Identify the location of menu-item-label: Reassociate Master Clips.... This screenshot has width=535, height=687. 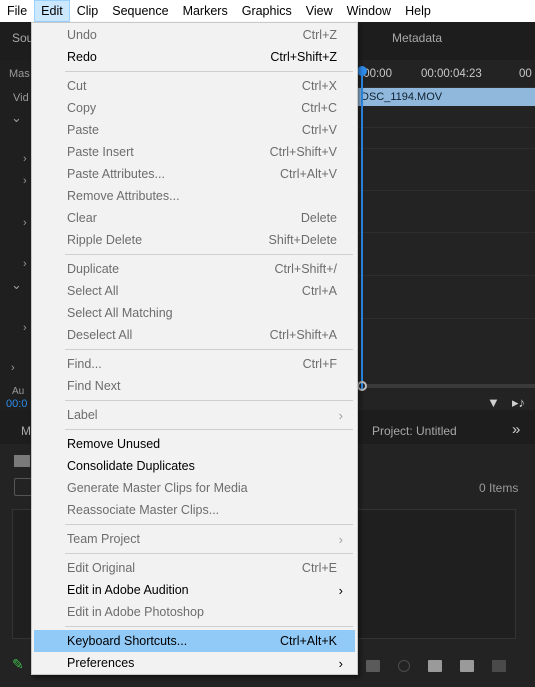
(143, 510).